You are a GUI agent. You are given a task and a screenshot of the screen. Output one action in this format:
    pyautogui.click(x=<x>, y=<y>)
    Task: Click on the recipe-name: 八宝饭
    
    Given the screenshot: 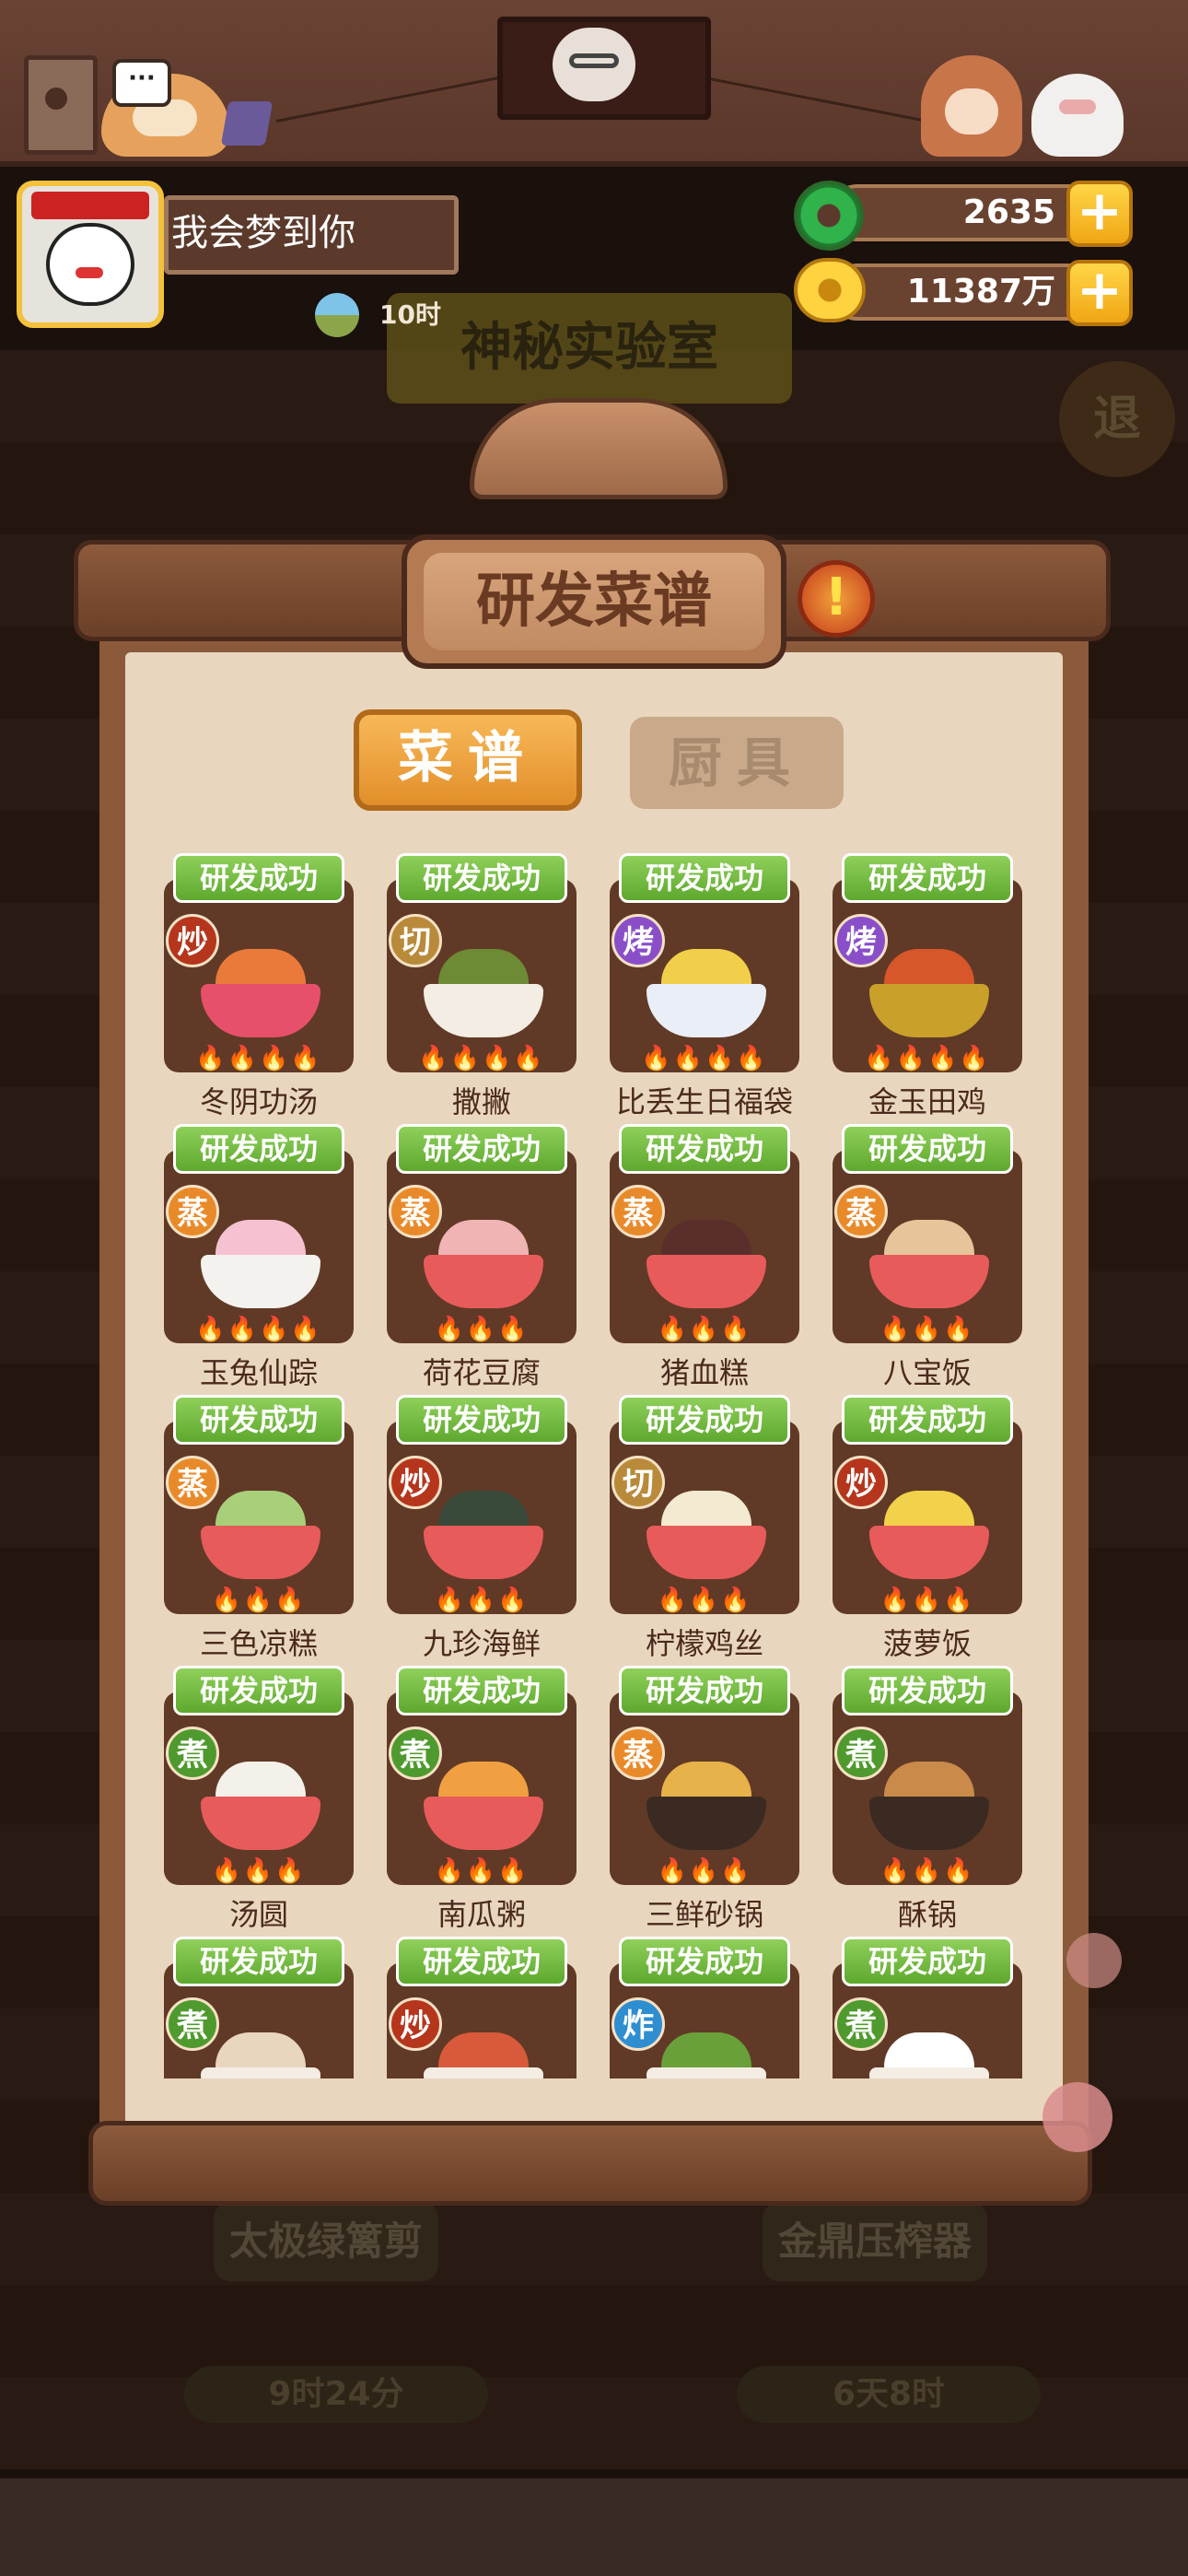 What is the action you would take?
    pyautogui.click(x=927, y=1372)
    